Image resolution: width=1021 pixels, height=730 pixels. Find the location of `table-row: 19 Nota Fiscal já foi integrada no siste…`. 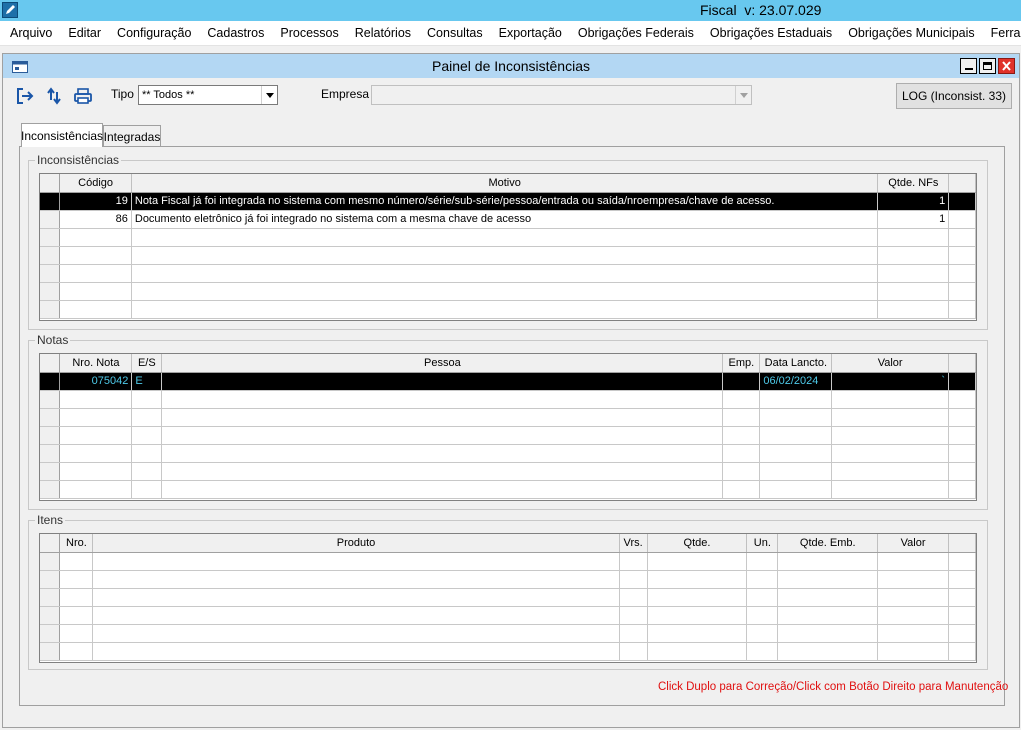

table-row: 19 Nota Fiscal já foi integrada no siste… is located at coordinates (508, 201).